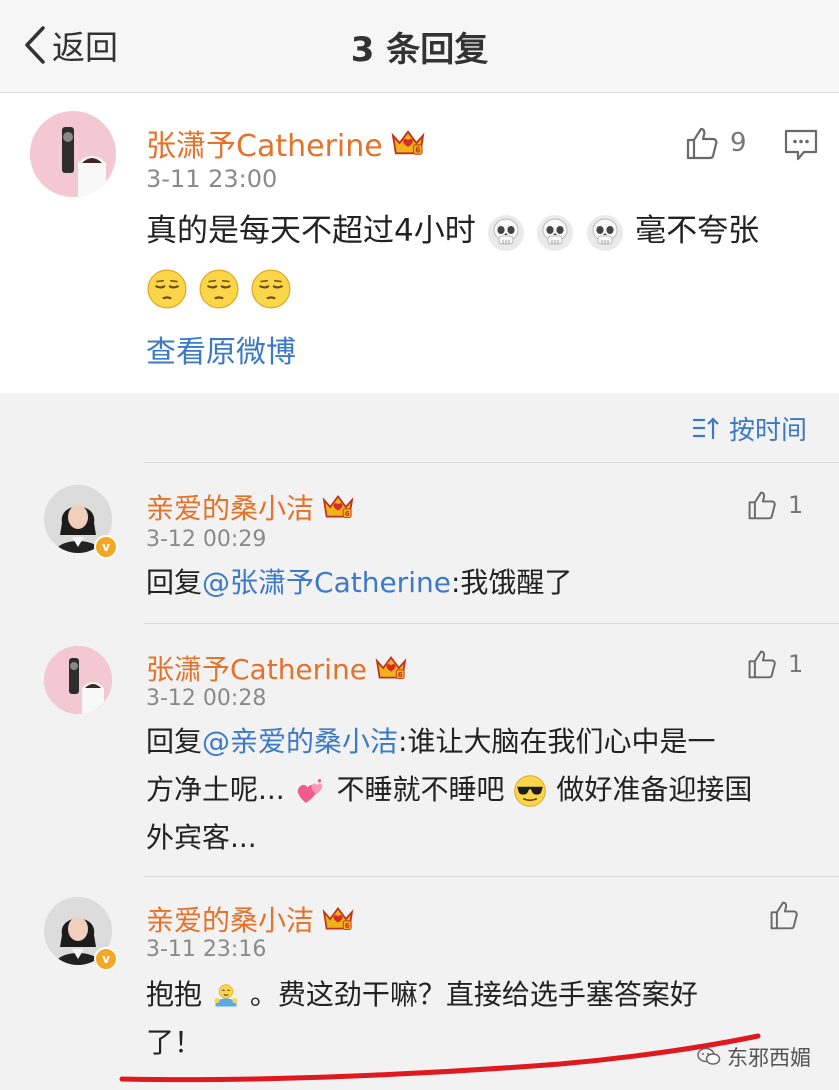 The height and width of the screenshot is (1090, 839). What do you see at coordinates (738, 143) in the screenshot?
I see `like-count: 9` at bounding box center [738, 143].